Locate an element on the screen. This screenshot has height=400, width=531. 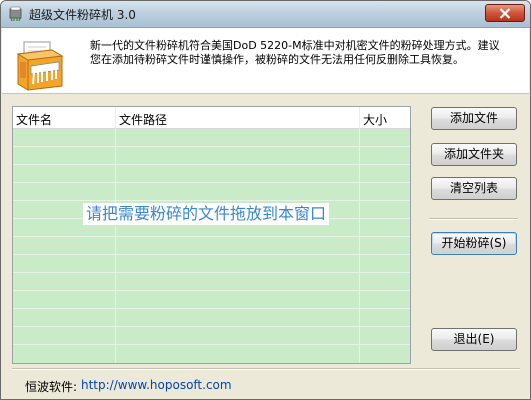
close-button is located at coordinates (505, 13).